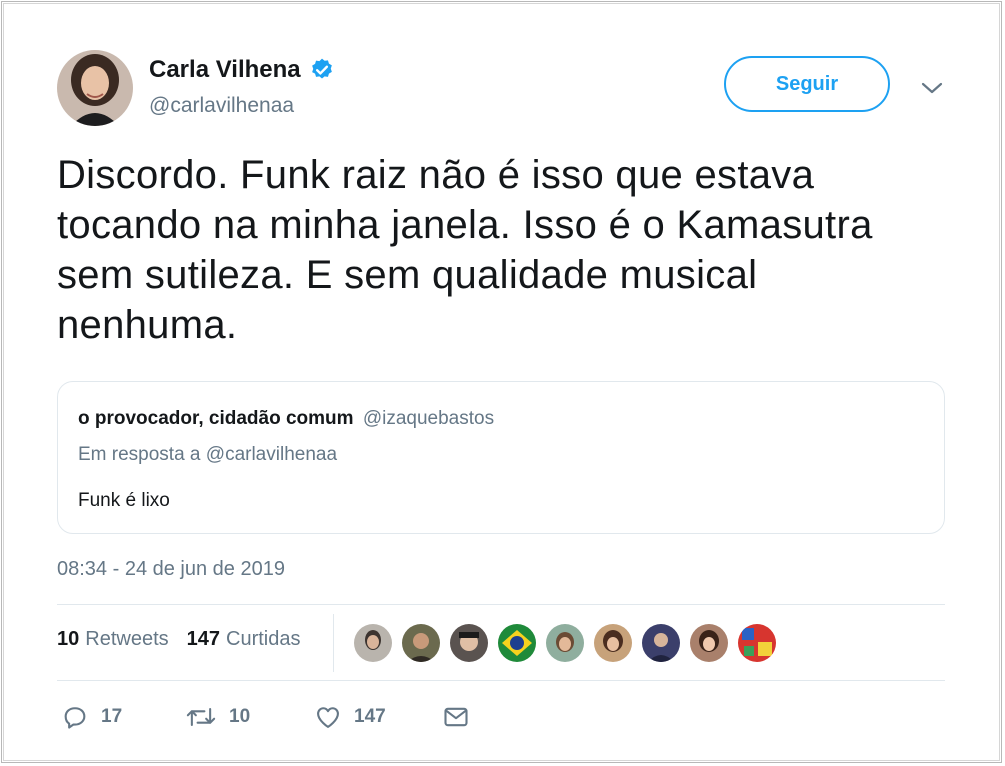 This screenshot has height=766, width=1005. I want to click on author-handle: @carlavilhenaa, so click(221, 106).